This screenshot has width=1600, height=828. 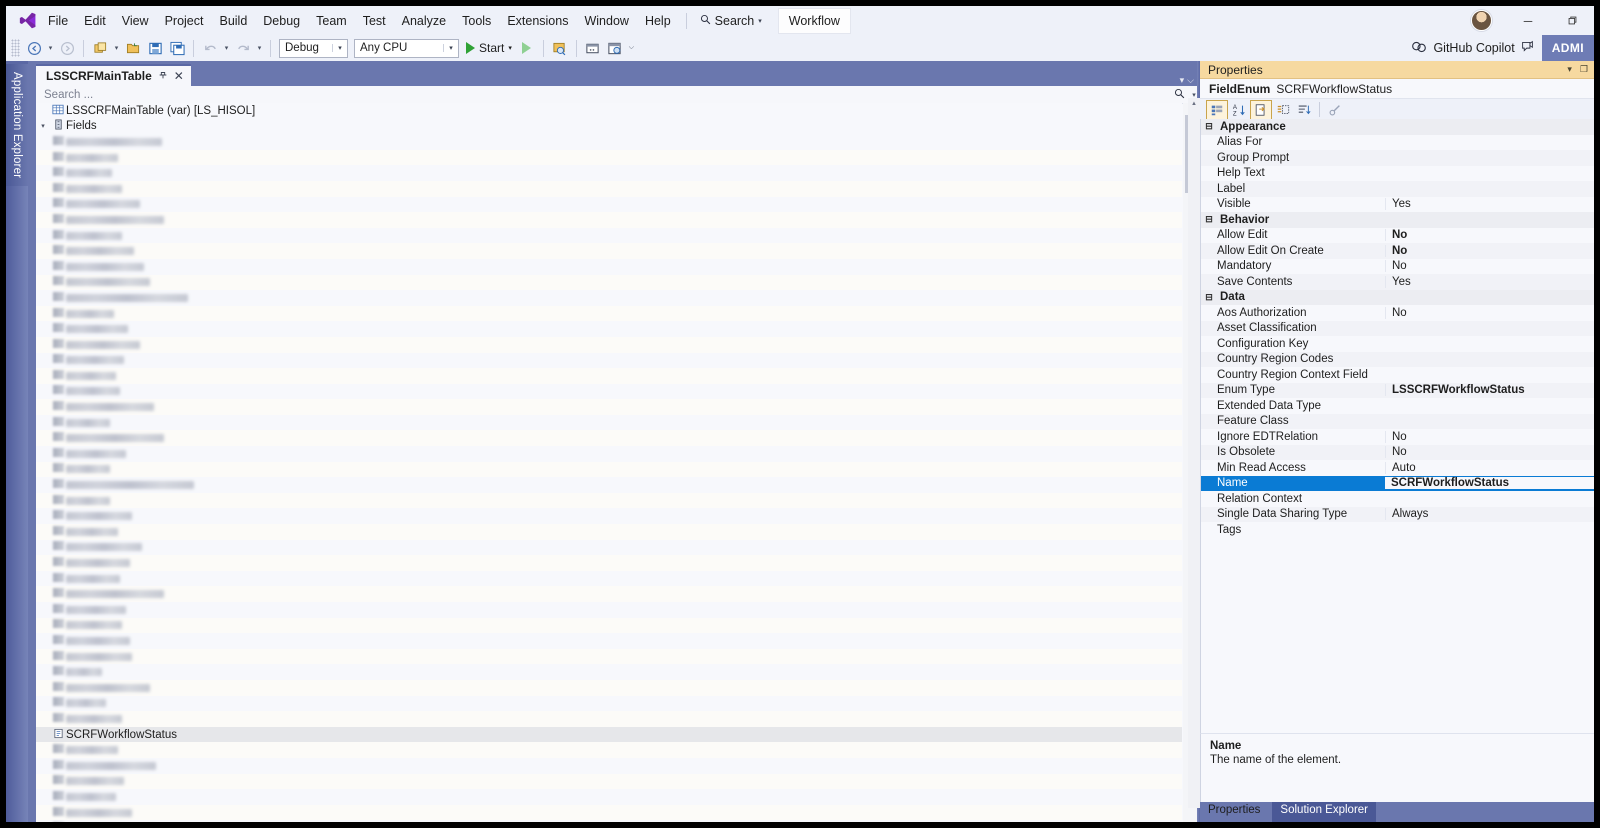 I want to click on open-file-icon, so click(x=133, y=48).